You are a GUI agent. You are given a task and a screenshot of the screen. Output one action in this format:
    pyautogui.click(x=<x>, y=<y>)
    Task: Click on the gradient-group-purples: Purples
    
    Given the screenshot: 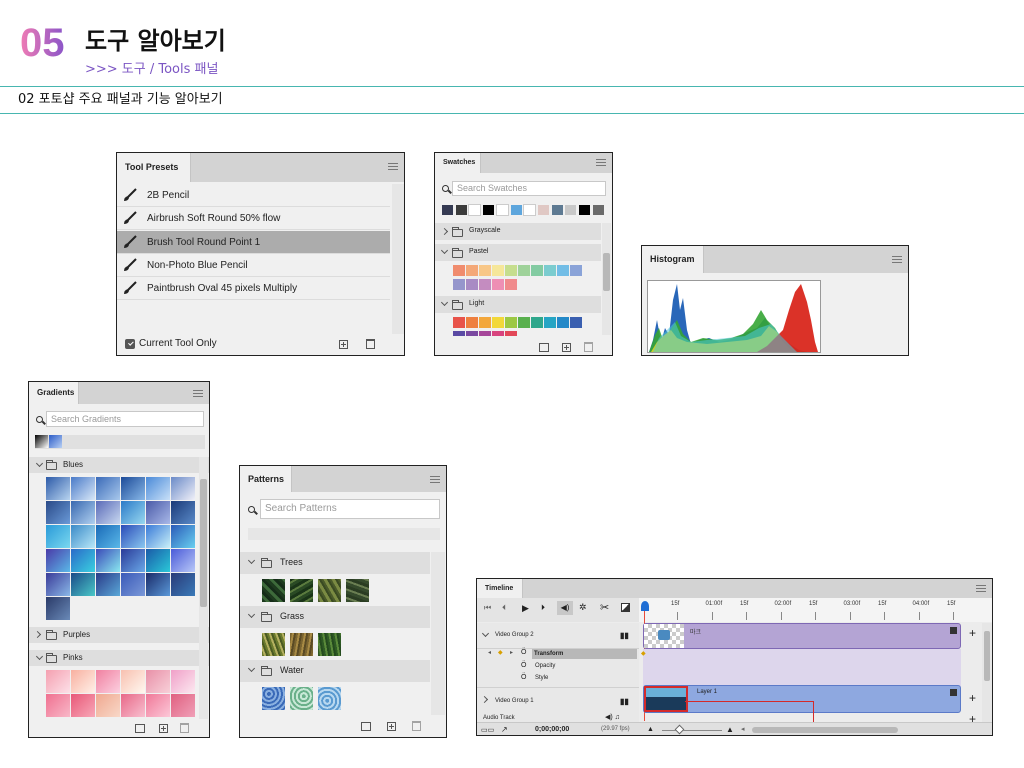 What is the action you would take?
    pyautogui.click(x=119, y=635)
    